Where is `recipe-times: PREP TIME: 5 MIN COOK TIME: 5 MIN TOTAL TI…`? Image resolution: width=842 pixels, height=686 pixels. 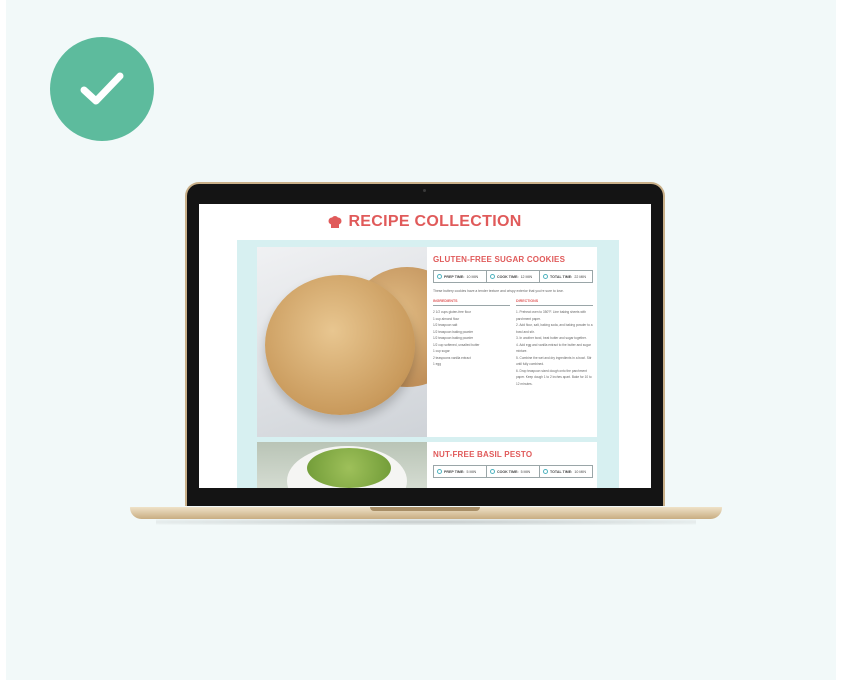
recipe-times: PREP TIME: 5 MIN COOK TIME: 5 MIN TOTAL TI… is located at coordinates (513, 471).